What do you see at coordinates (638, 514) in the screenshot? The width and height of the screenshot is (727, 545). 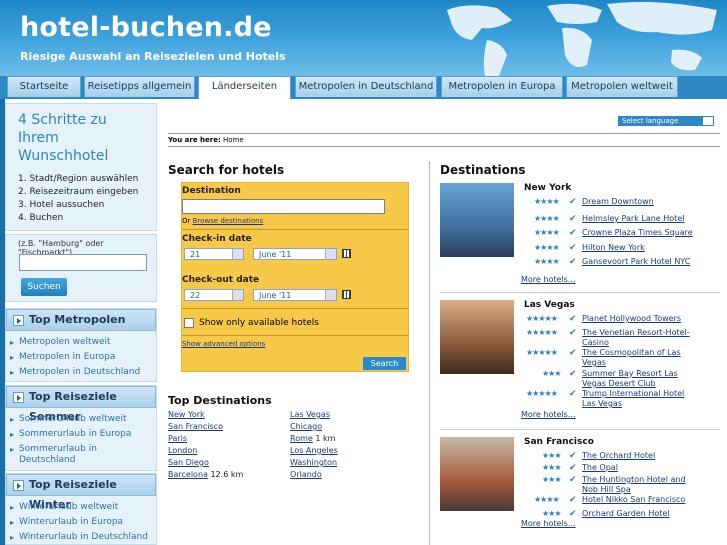 I see `hotel-link: Orchard Garden Hotel` at bounding box center [638, 514].